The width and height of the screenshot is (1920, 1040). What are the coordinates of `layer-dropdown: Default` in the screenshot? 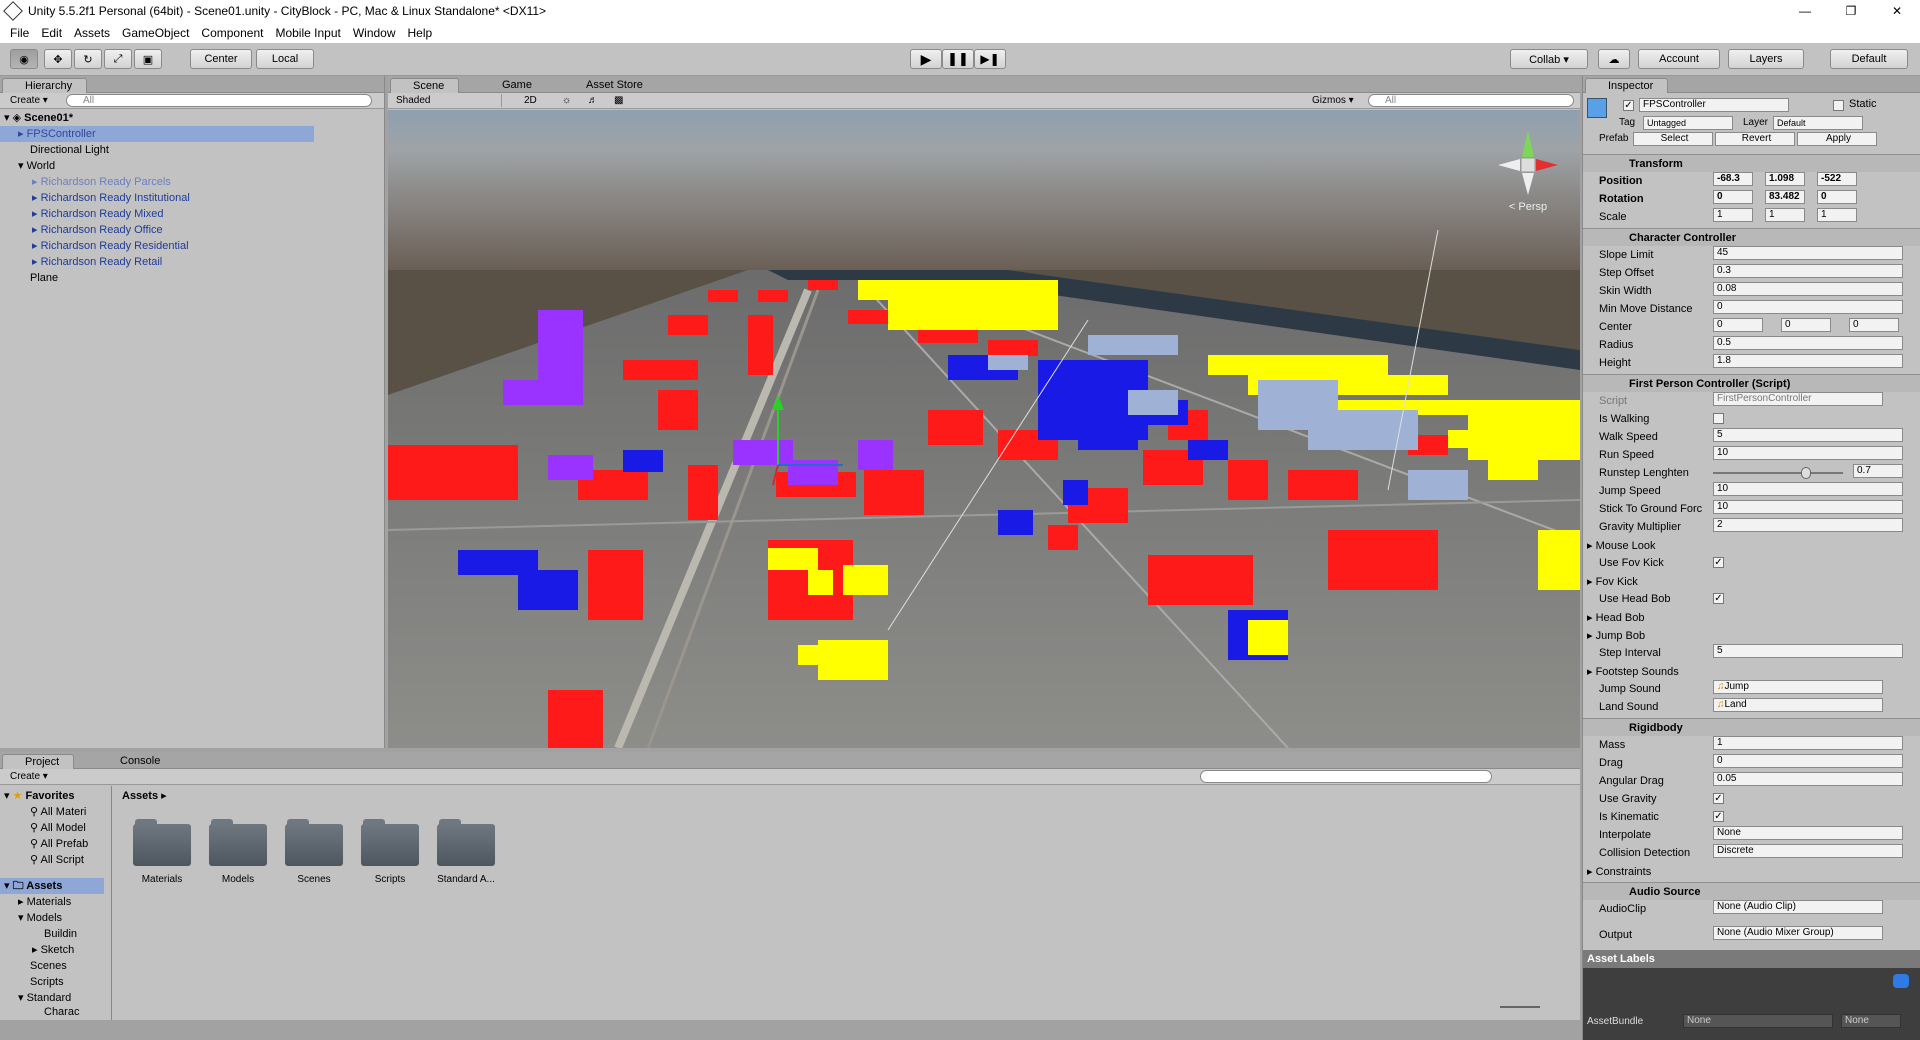 It's located at (1818, 123).